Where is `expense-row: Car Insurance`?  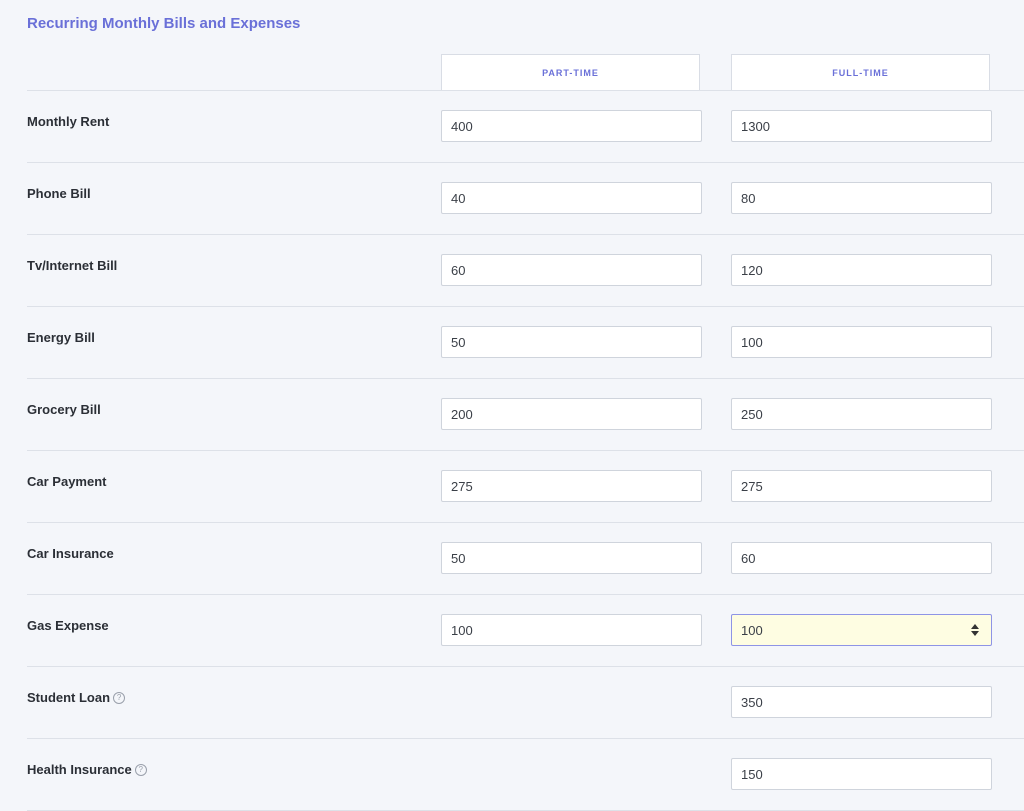 expense-row: Car Insurance is located at coordinates (512, 558).